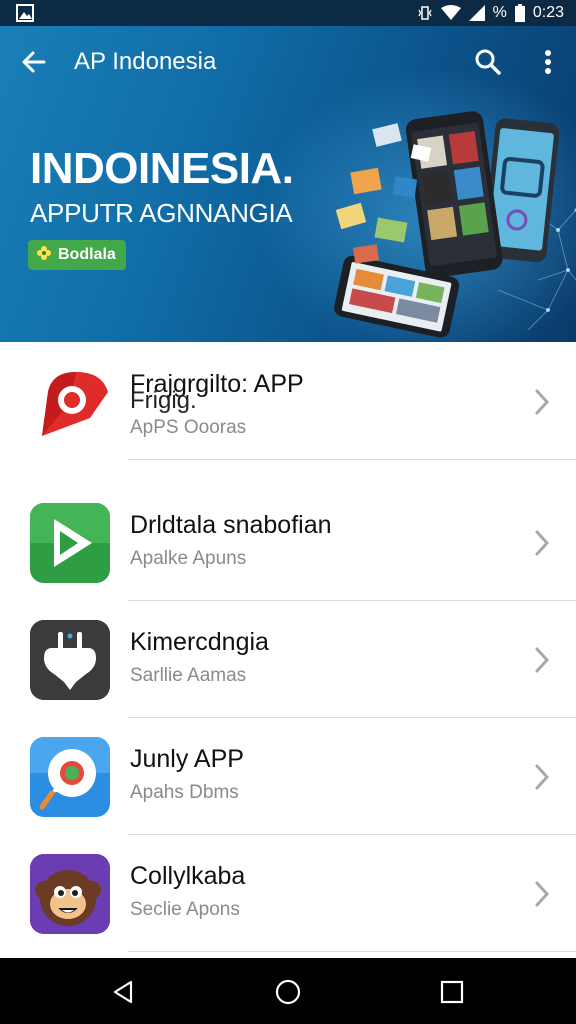 The image size is (576, 1024). Describe the element at coordinates (488, 62) in the screenshot. I see `search-icon` at that location.